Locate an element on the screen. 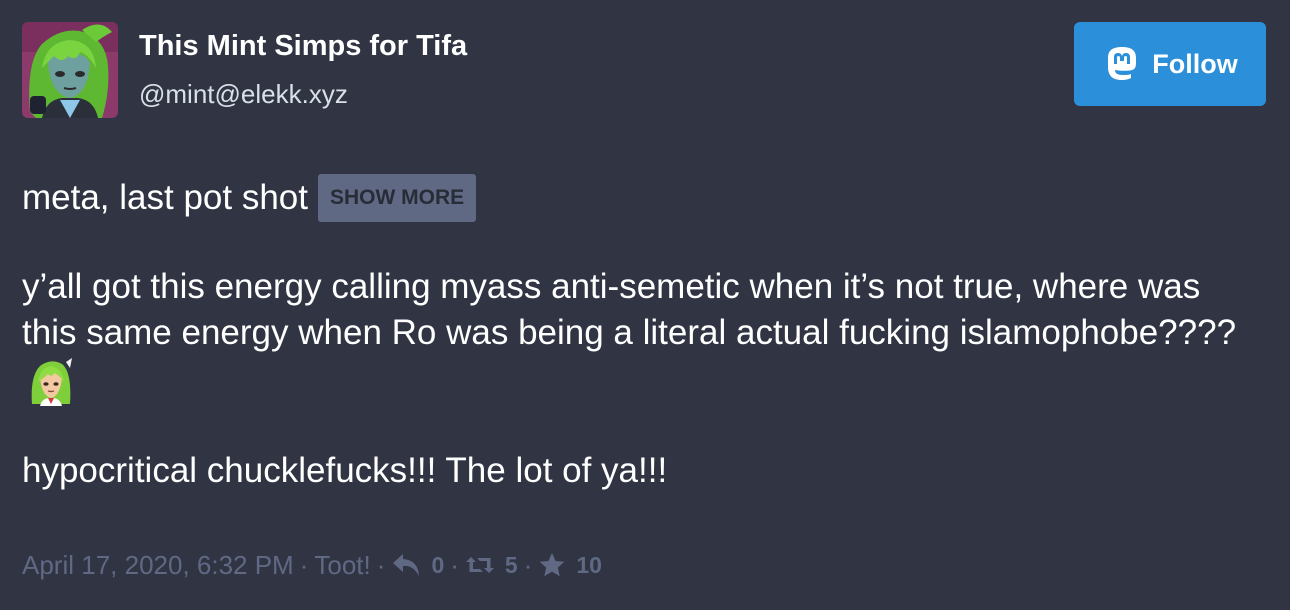 This screenshot has width=1290, height=610. star-icon is located at coordinates (552, 565).